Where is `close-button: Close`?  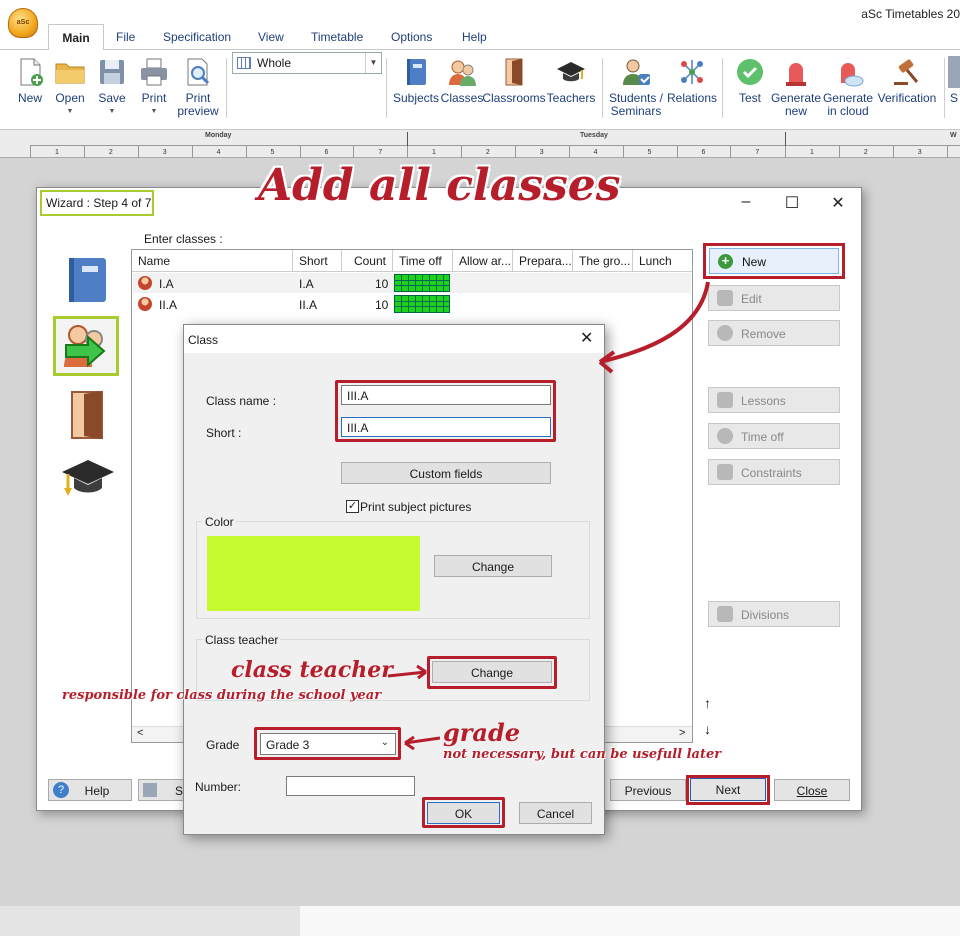 close-button: Close is located at coordinates (812, 790).